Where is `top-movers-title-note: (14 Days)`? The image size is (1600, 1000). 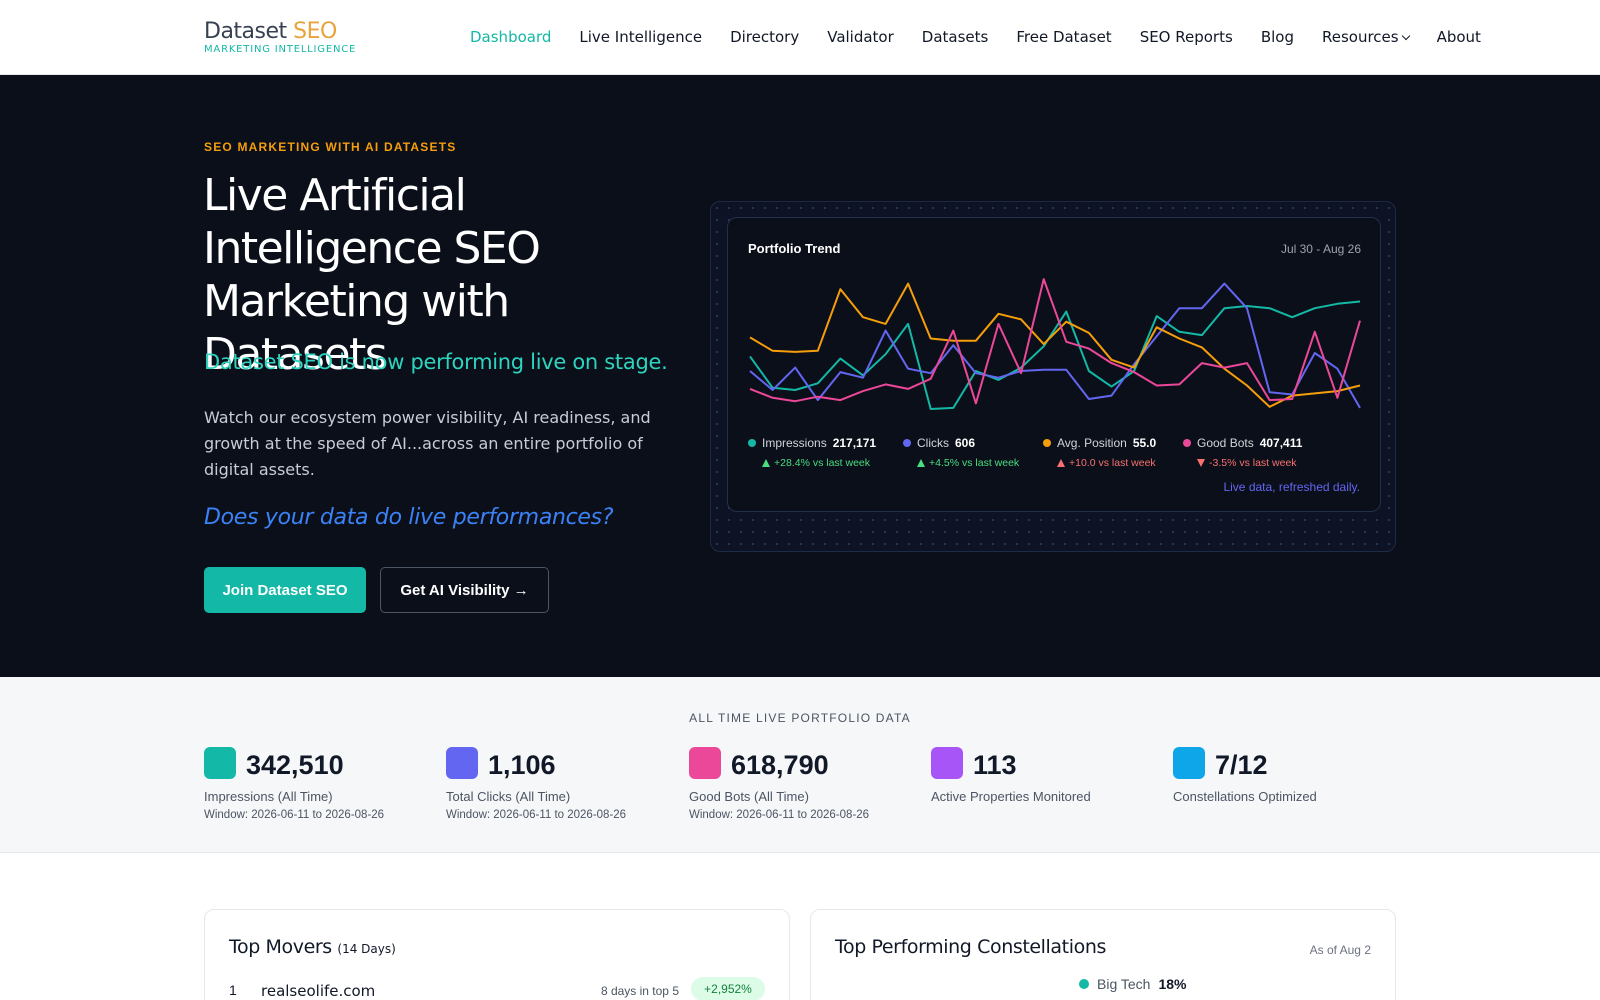
top-movers-title-note: (14 Days) is located at coordinates (366, 949).